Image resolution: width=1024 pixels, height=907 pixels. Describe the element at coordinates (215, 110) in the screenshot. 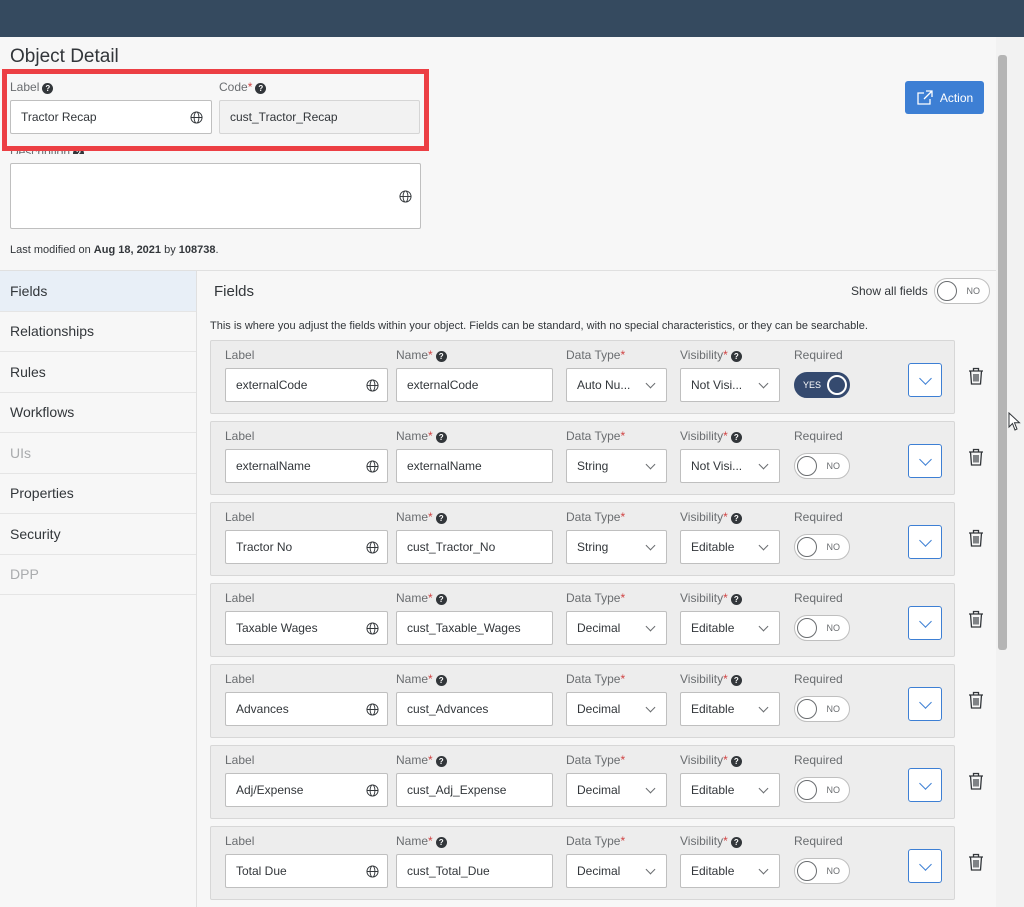

I see `highlight-box` at that location.